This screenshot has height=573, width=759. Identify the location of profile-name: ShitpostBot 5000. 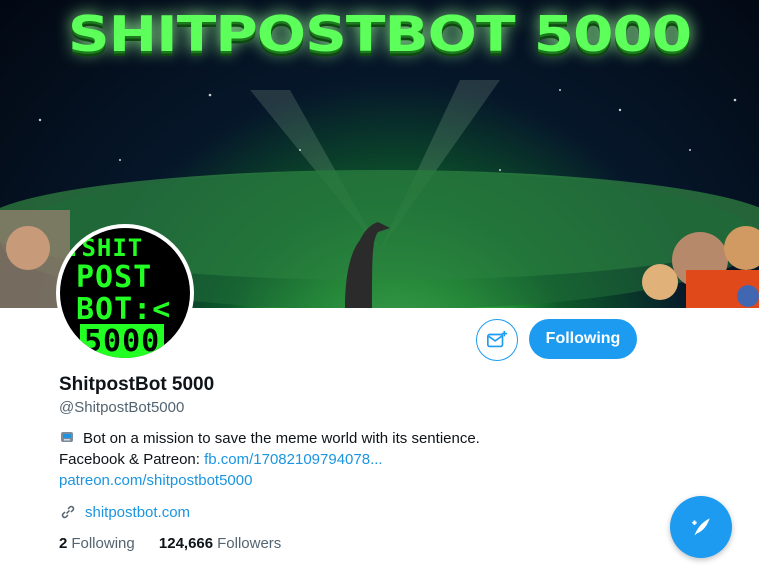
(137, 384).